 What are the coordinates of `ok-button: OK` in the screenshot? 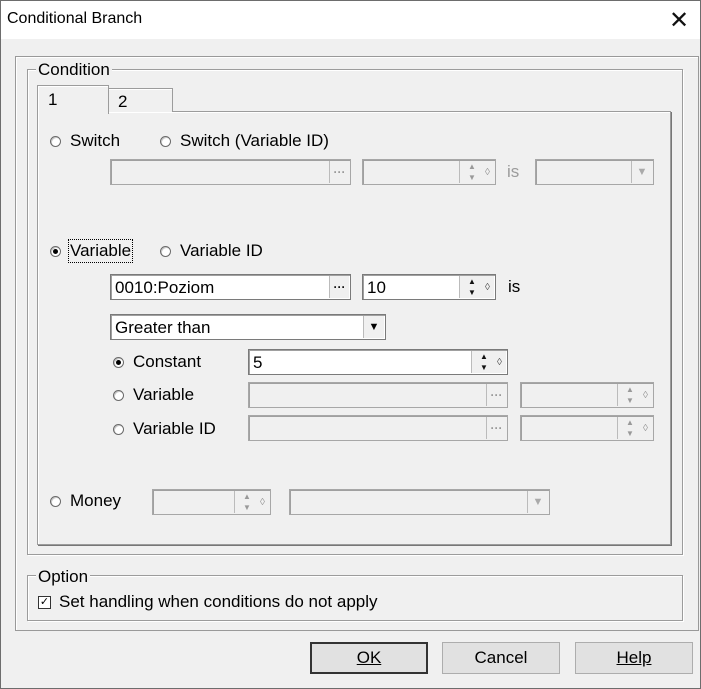 It's located at (369, 658).